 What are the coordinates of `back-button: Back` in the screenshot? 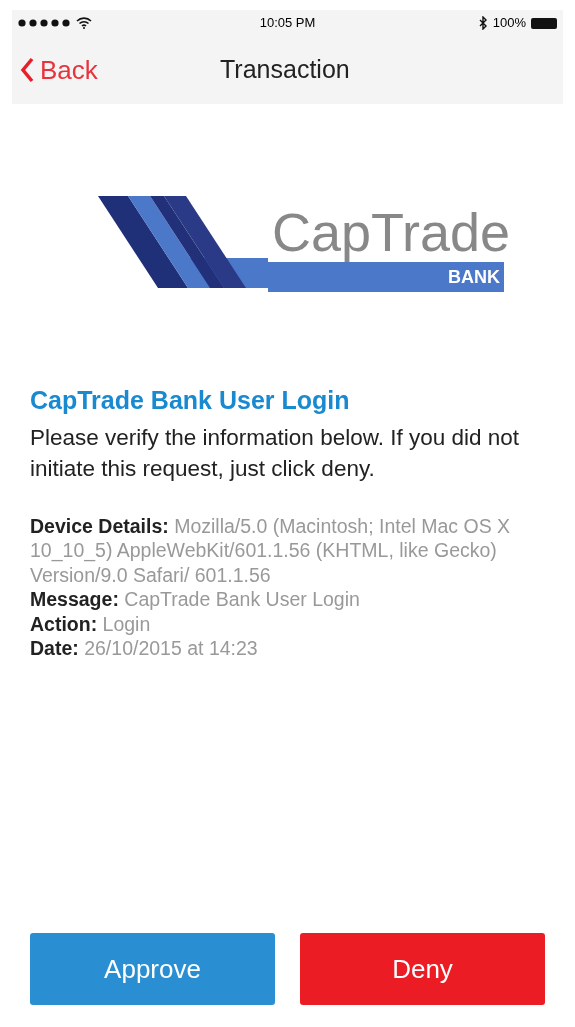 It's located at (55, 70).